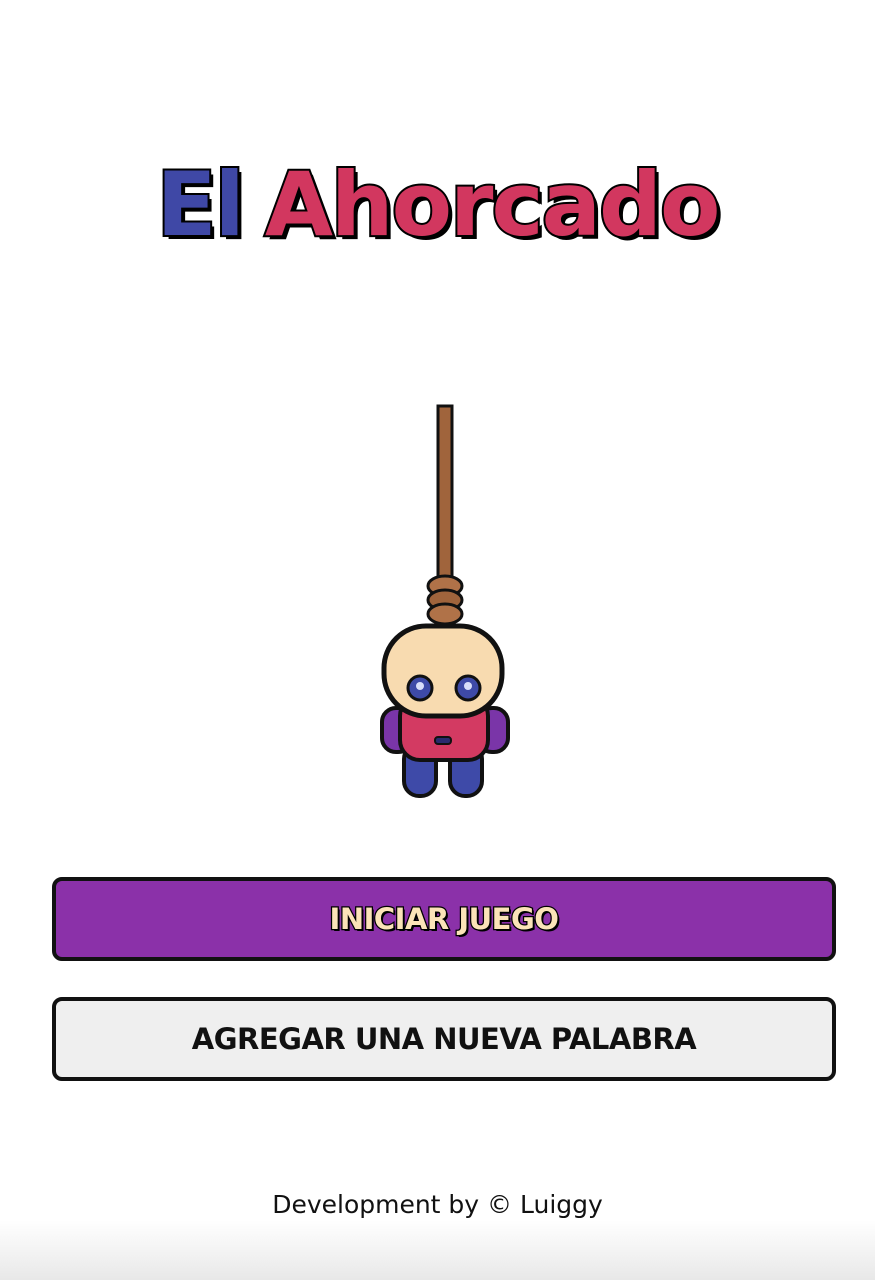 The width and height of the screenshot is (875, 1280). I want to click on bottom-shade, so click(437, 1250).